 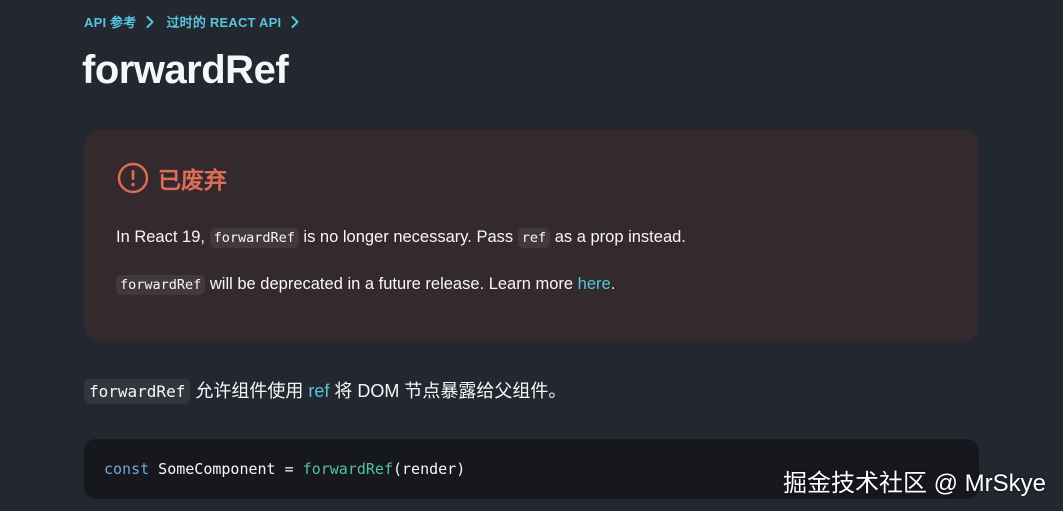 I want to click on intro-paragraph: forwardRef 允许组件使用 ref 将 DOM 节点暴露给父组件。, so click(x=325, y=390).